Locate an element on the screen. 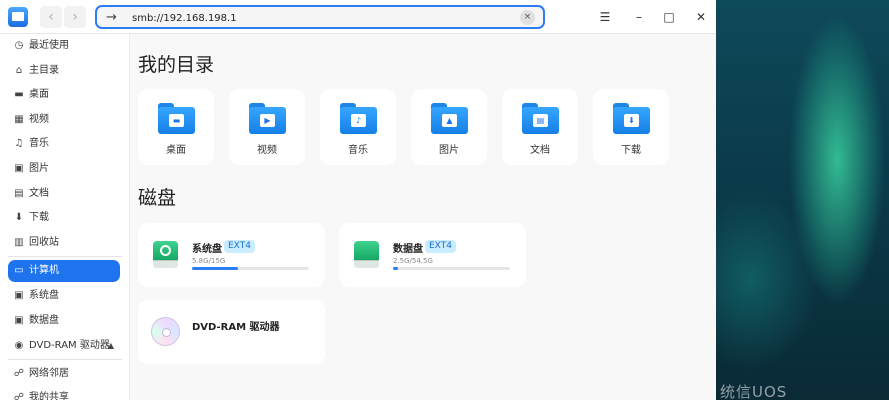 This screenshot has width=889, height=400. clock-icon: ◷ is located at coordinates (19, 45).